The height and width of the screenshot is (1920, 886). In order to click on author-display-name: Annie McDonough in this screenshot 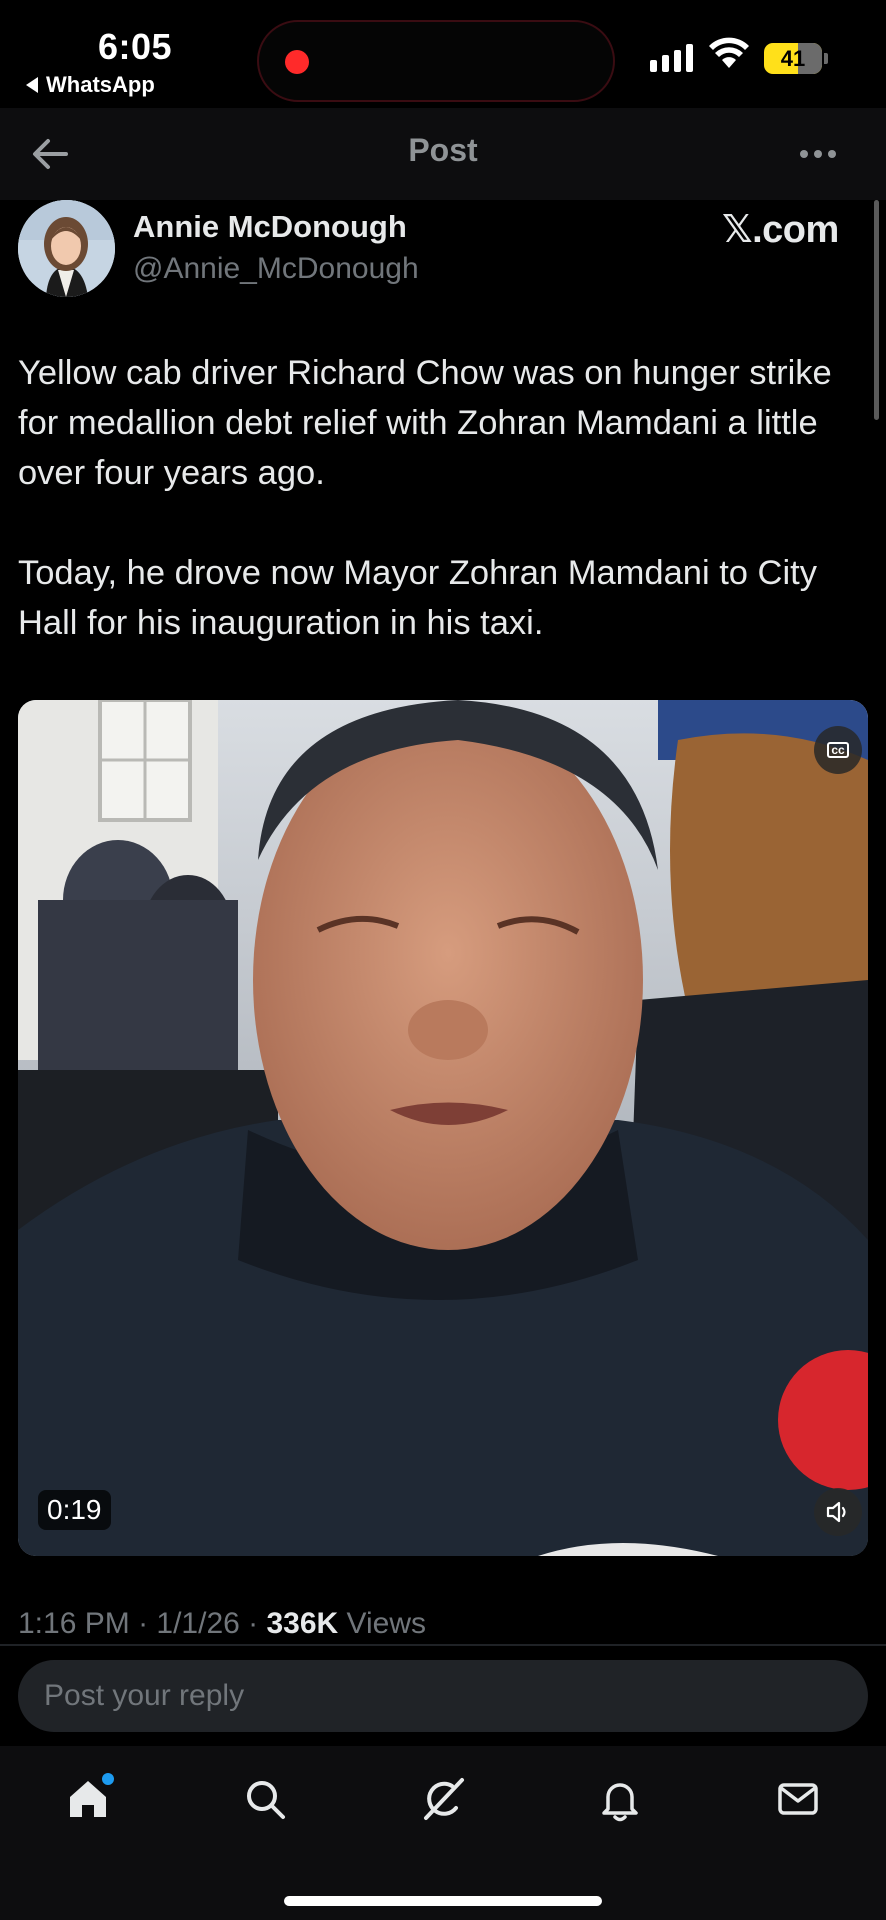, I will do `click(270, 227)`.